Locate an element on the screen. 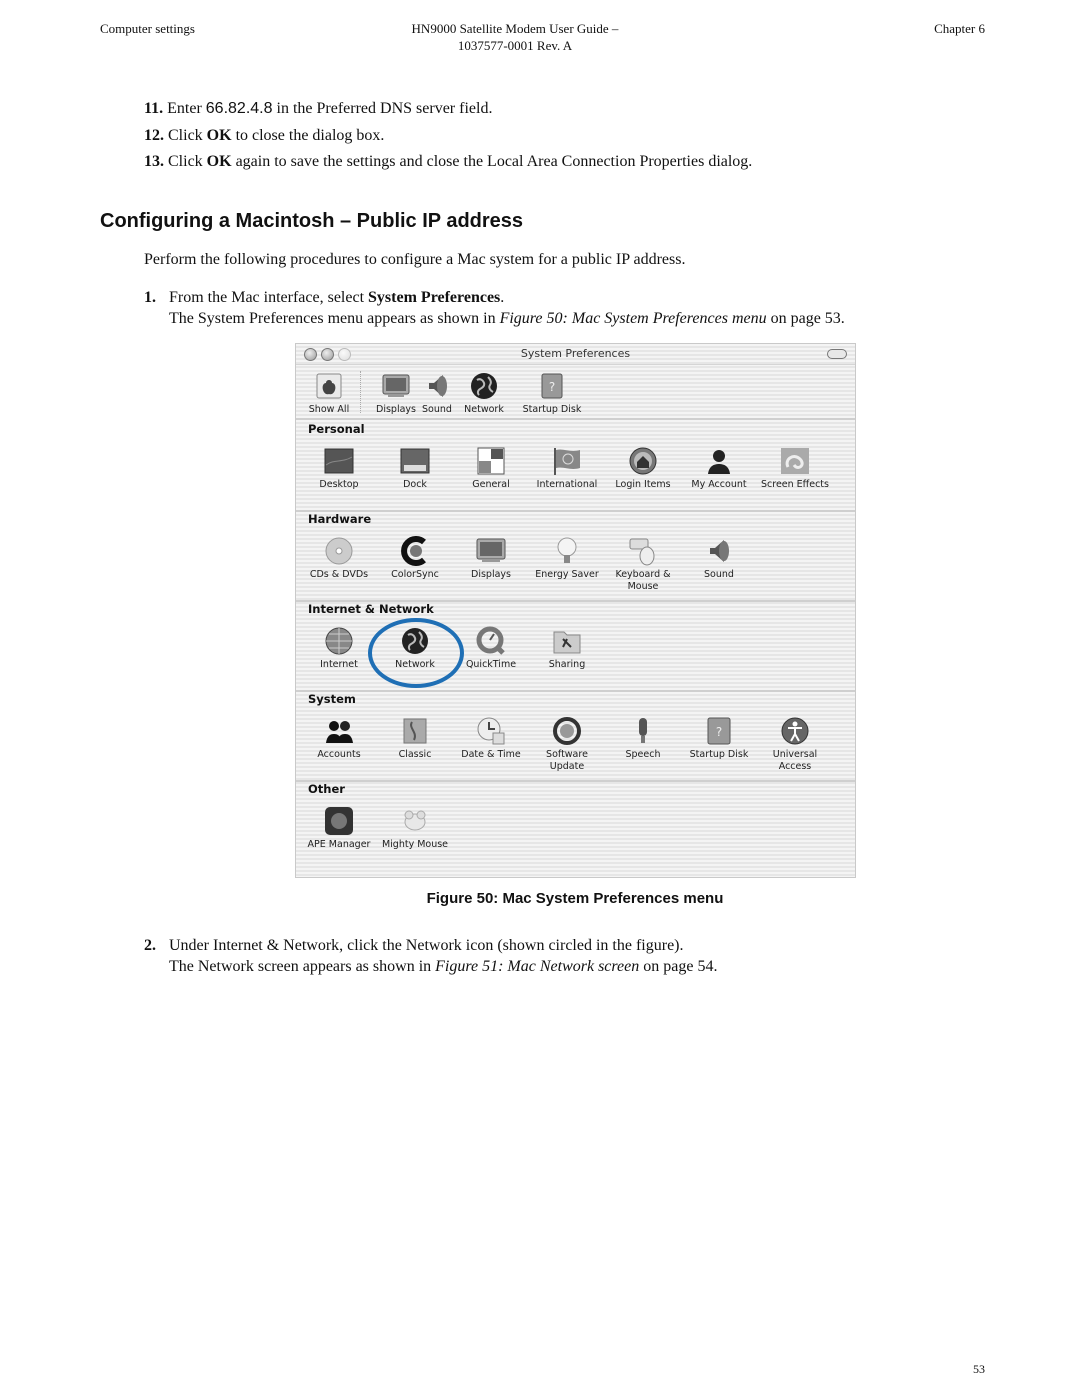  mighty-mouse-icon is located at coordinates (415, 821).